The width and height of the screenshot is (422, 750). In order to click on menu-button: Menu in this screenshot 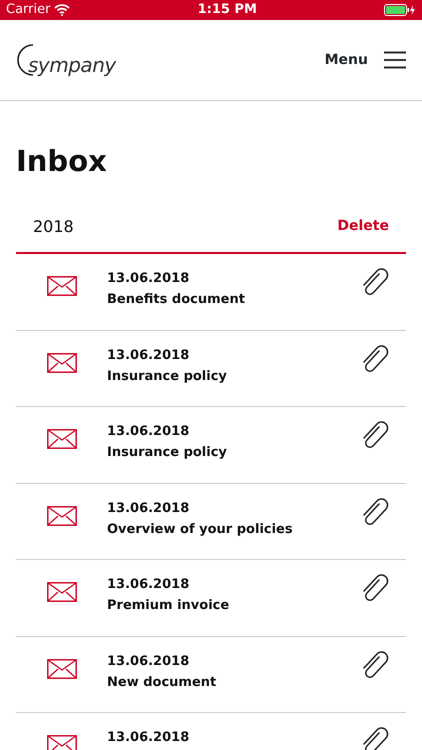, I will do `click(365, 60)`.